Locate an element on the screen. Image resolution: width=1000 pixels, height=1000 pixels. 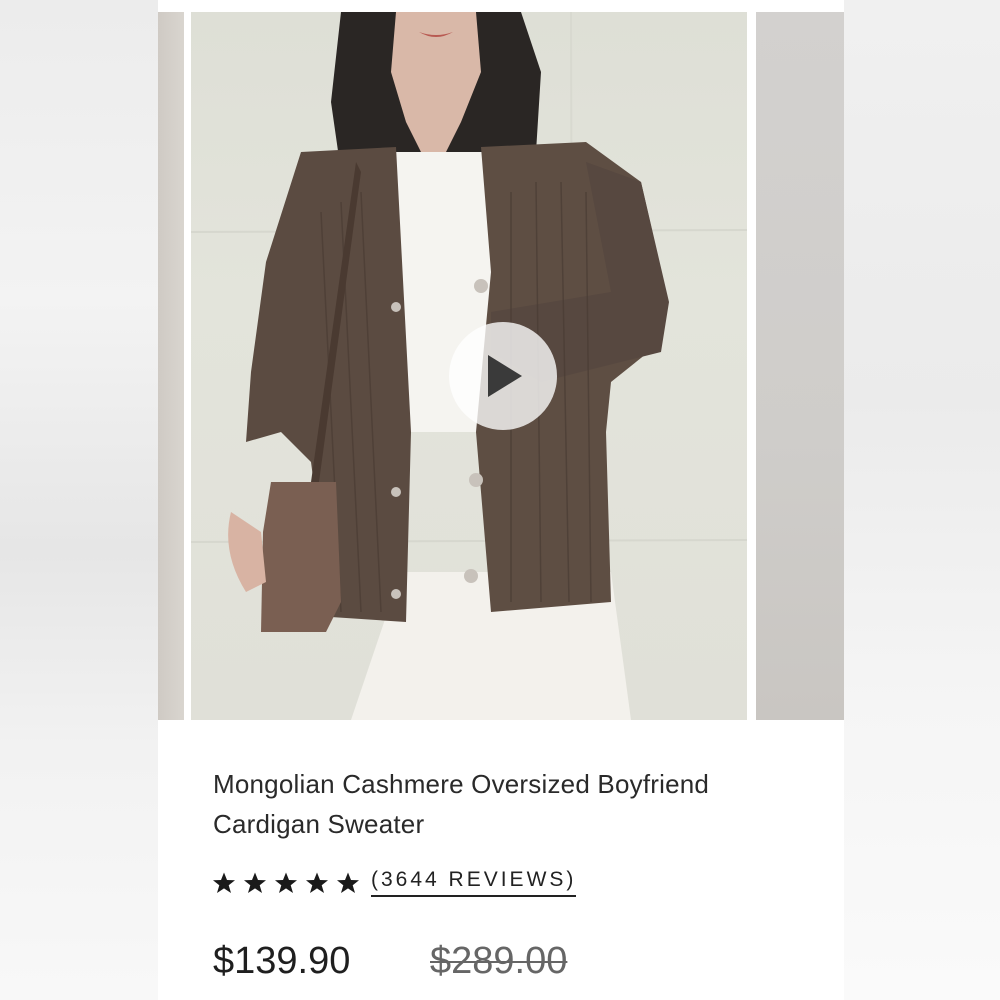
play-video-button is located at coordinates (503, 376).